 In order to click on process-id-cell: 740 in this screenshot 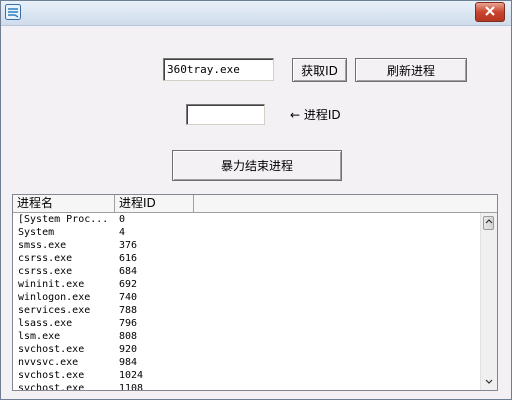, I will do `click(128, 297)`.